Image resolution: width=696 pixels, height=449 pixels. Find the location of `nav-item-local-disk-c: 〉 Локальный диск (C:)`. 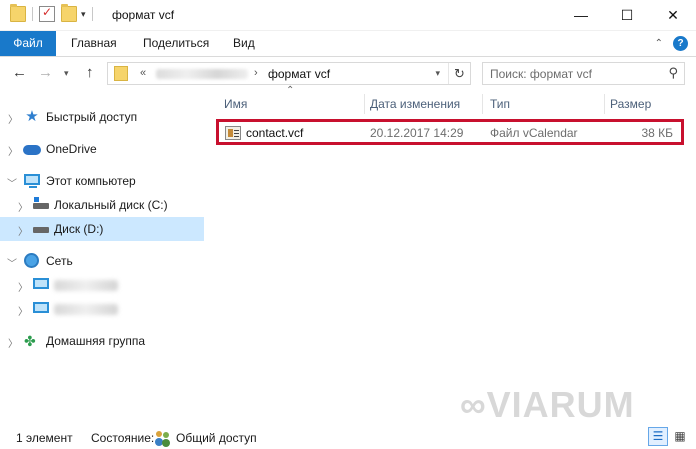

nav-item-local-disk-c: 〉 Локальный диск (C:) is located at coordinates (102, 205).